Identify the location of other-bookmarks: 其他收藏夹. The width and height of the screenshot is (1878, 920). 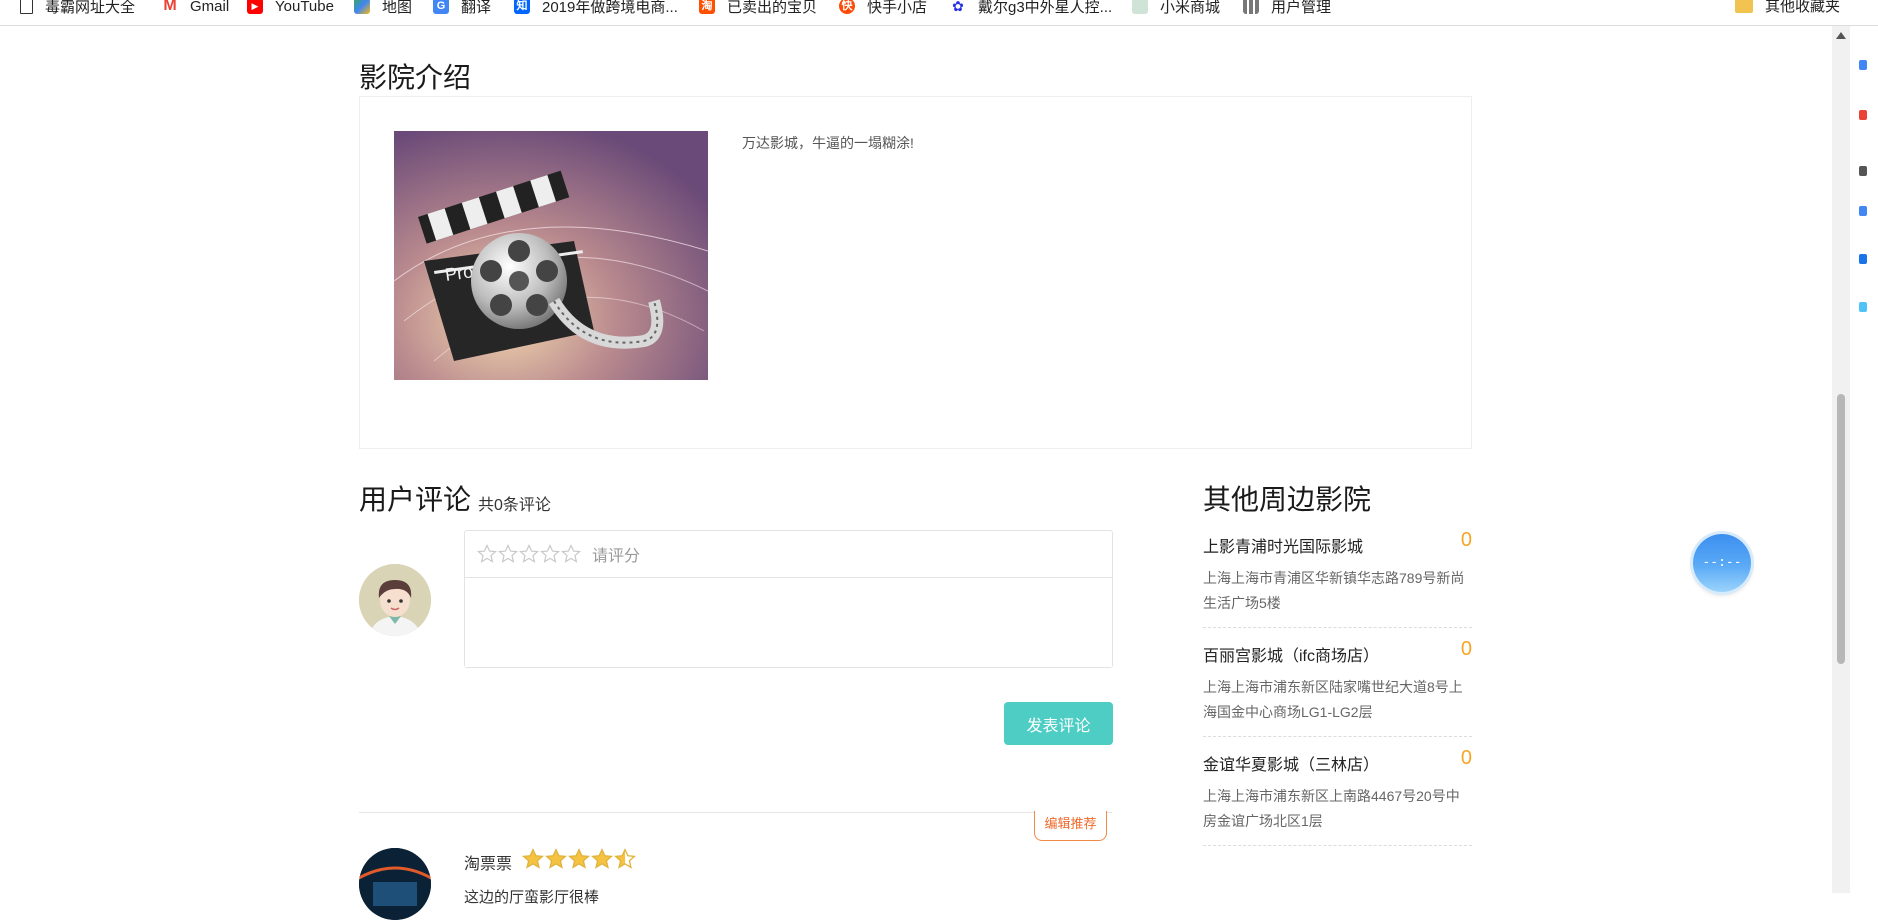
(1787, 8).